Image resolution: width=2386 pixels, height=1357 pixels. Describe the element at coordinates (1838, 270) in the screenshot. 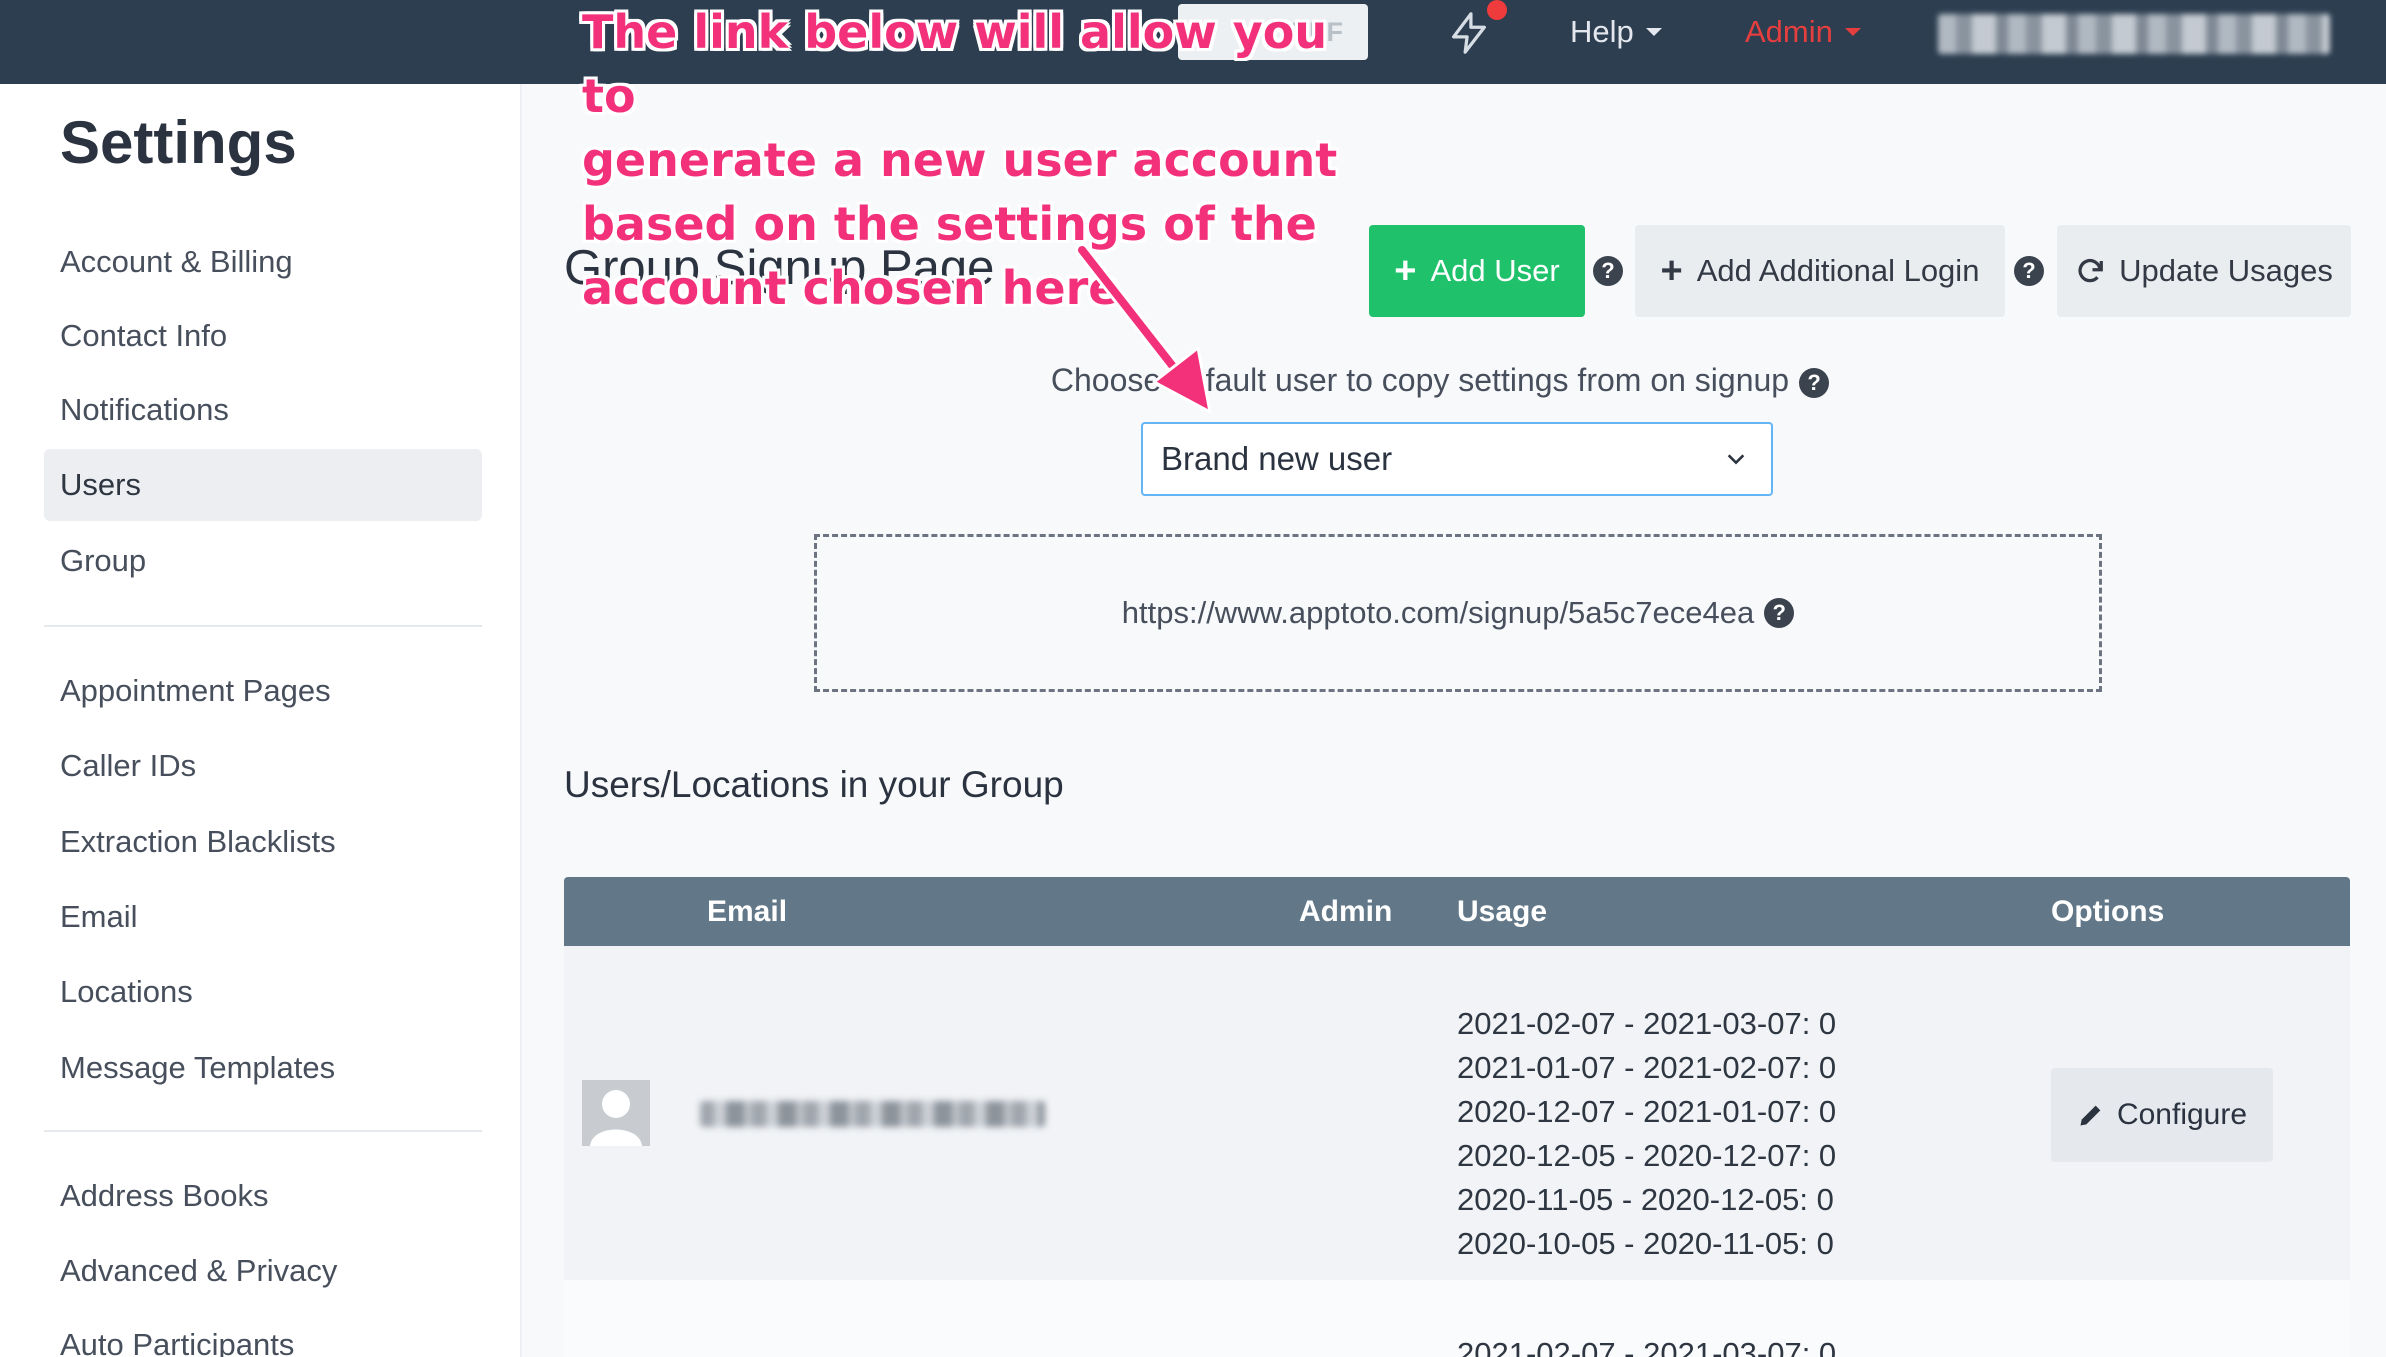

I see `add-login-label: Add Additional Login` at that location.